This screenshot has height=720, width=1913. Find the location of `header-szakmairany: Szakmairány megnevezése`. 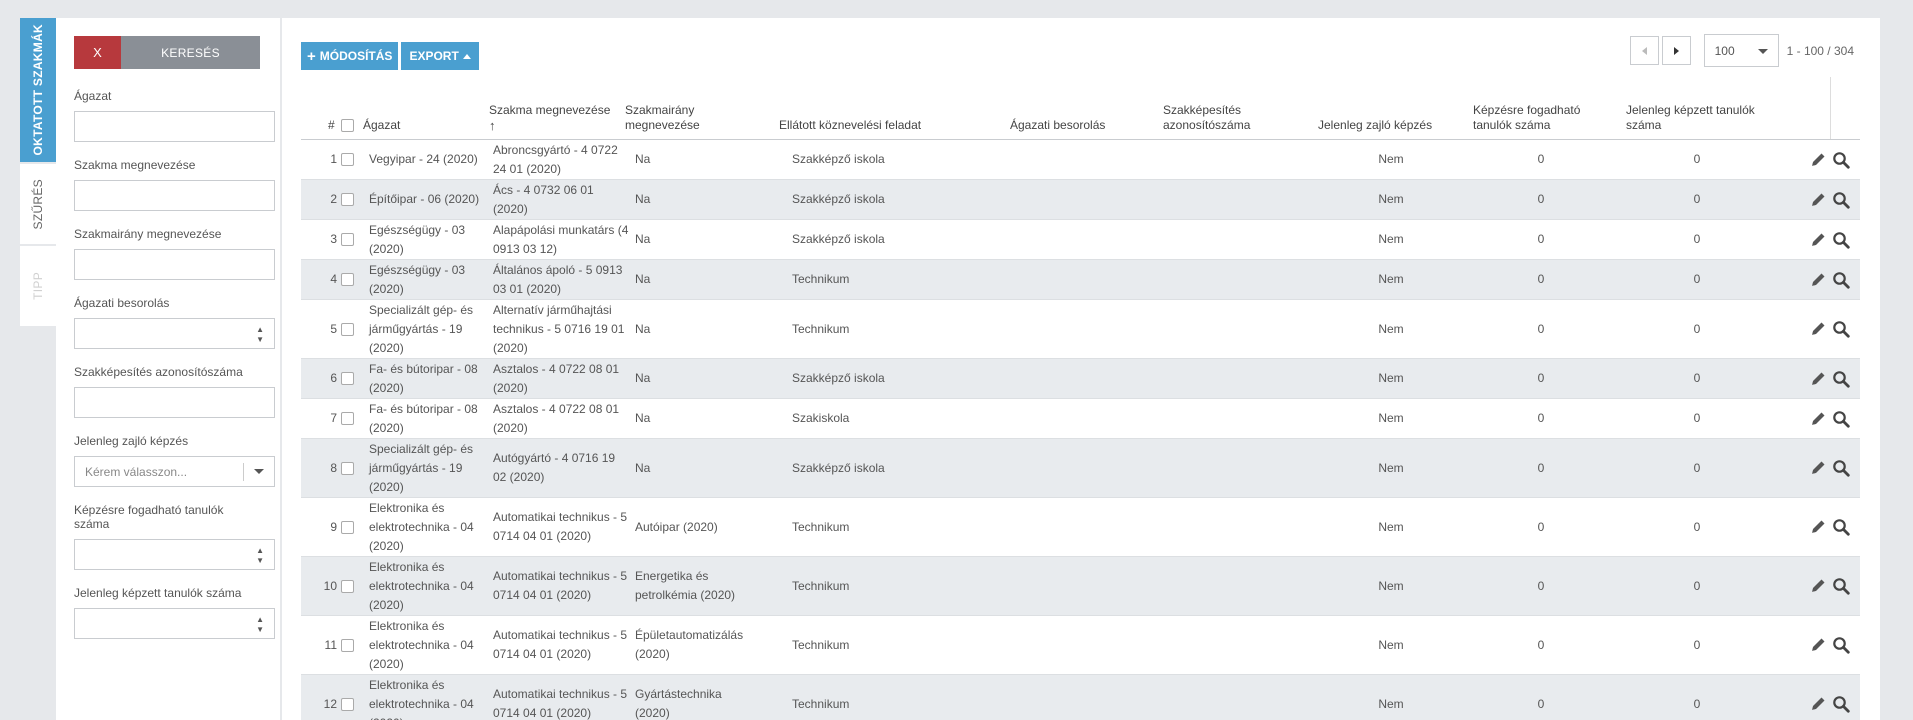

header-szakmairany: Szakmairány megnevezése is located at coordinates (675, 118).